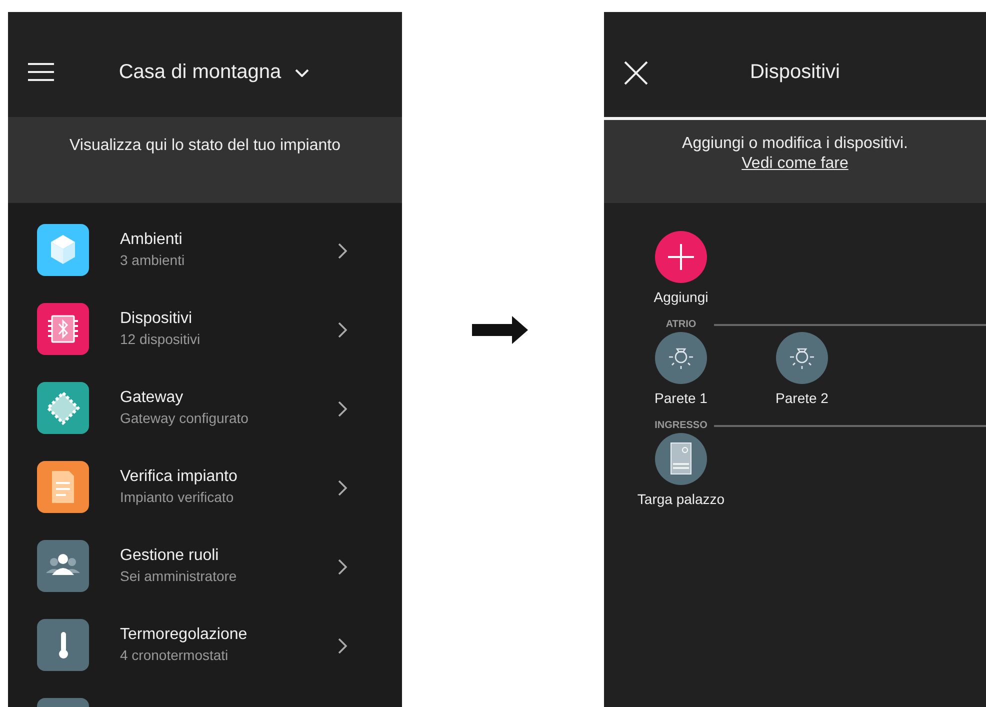  What do you see at coordinates (302, 73) in the screenshot?
I see `chevron-down-icon` at bounding box center [302, 73].